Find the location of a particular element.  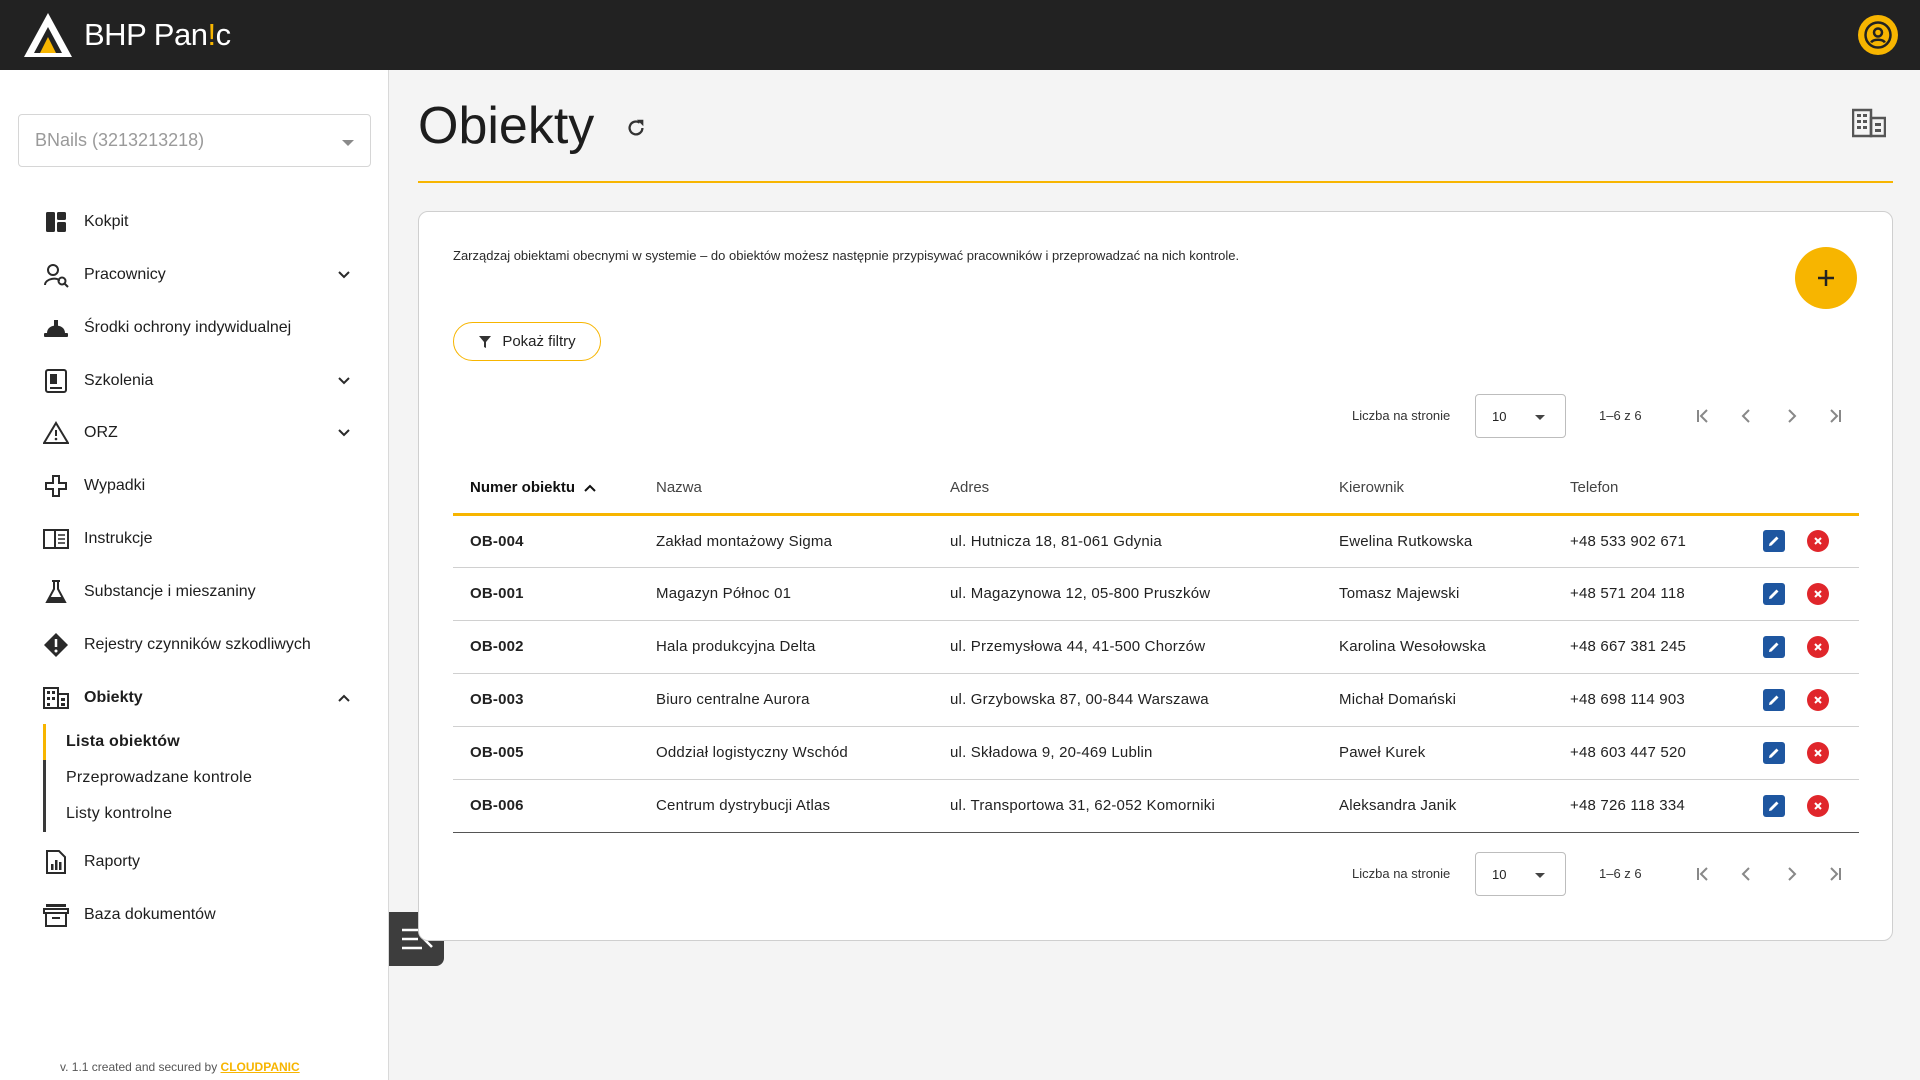

company-select: BNails (3213213218) is located at coordinates (194, 140).